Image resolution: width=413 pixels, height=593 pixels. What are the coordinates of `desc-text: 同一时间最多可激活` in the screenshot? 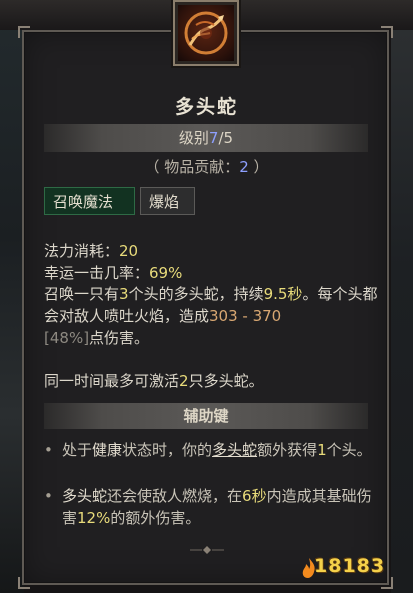 It's located at (112, 381).